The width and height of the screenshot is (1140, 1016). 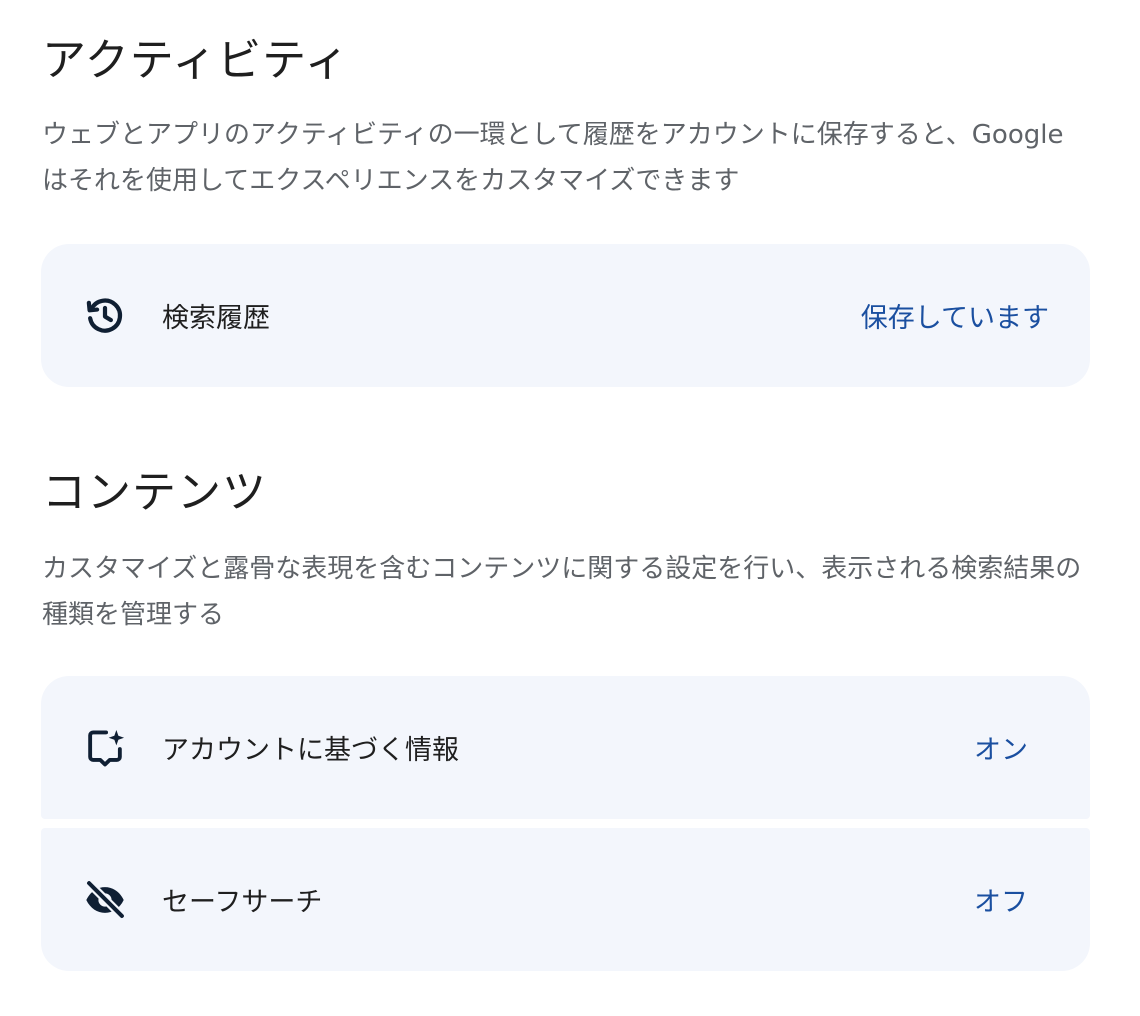 What do you see at coordinates (105, 748) in the screenshot?
I see `sparkle-chat-icon` at bounding box center [105, 748].